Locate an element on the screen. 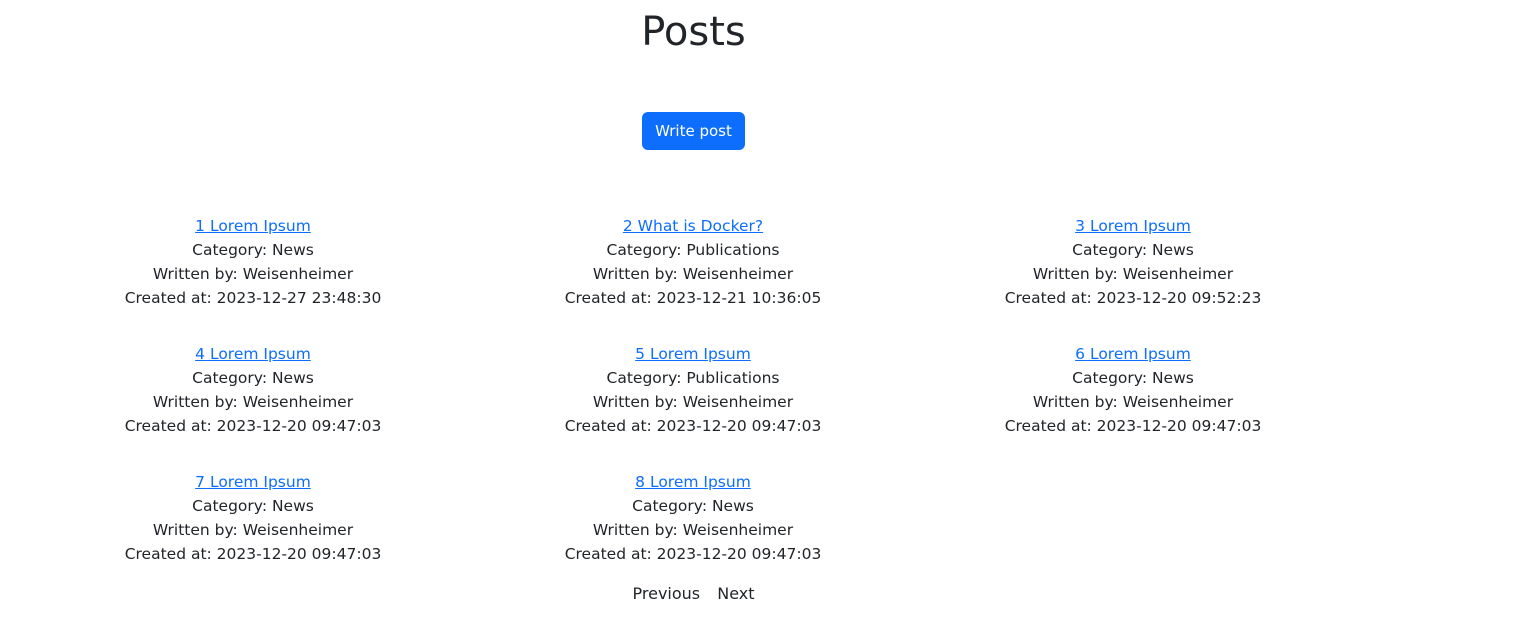  post-title-link: 7 Lorem Ipsum is located at coordinates (253, 482).